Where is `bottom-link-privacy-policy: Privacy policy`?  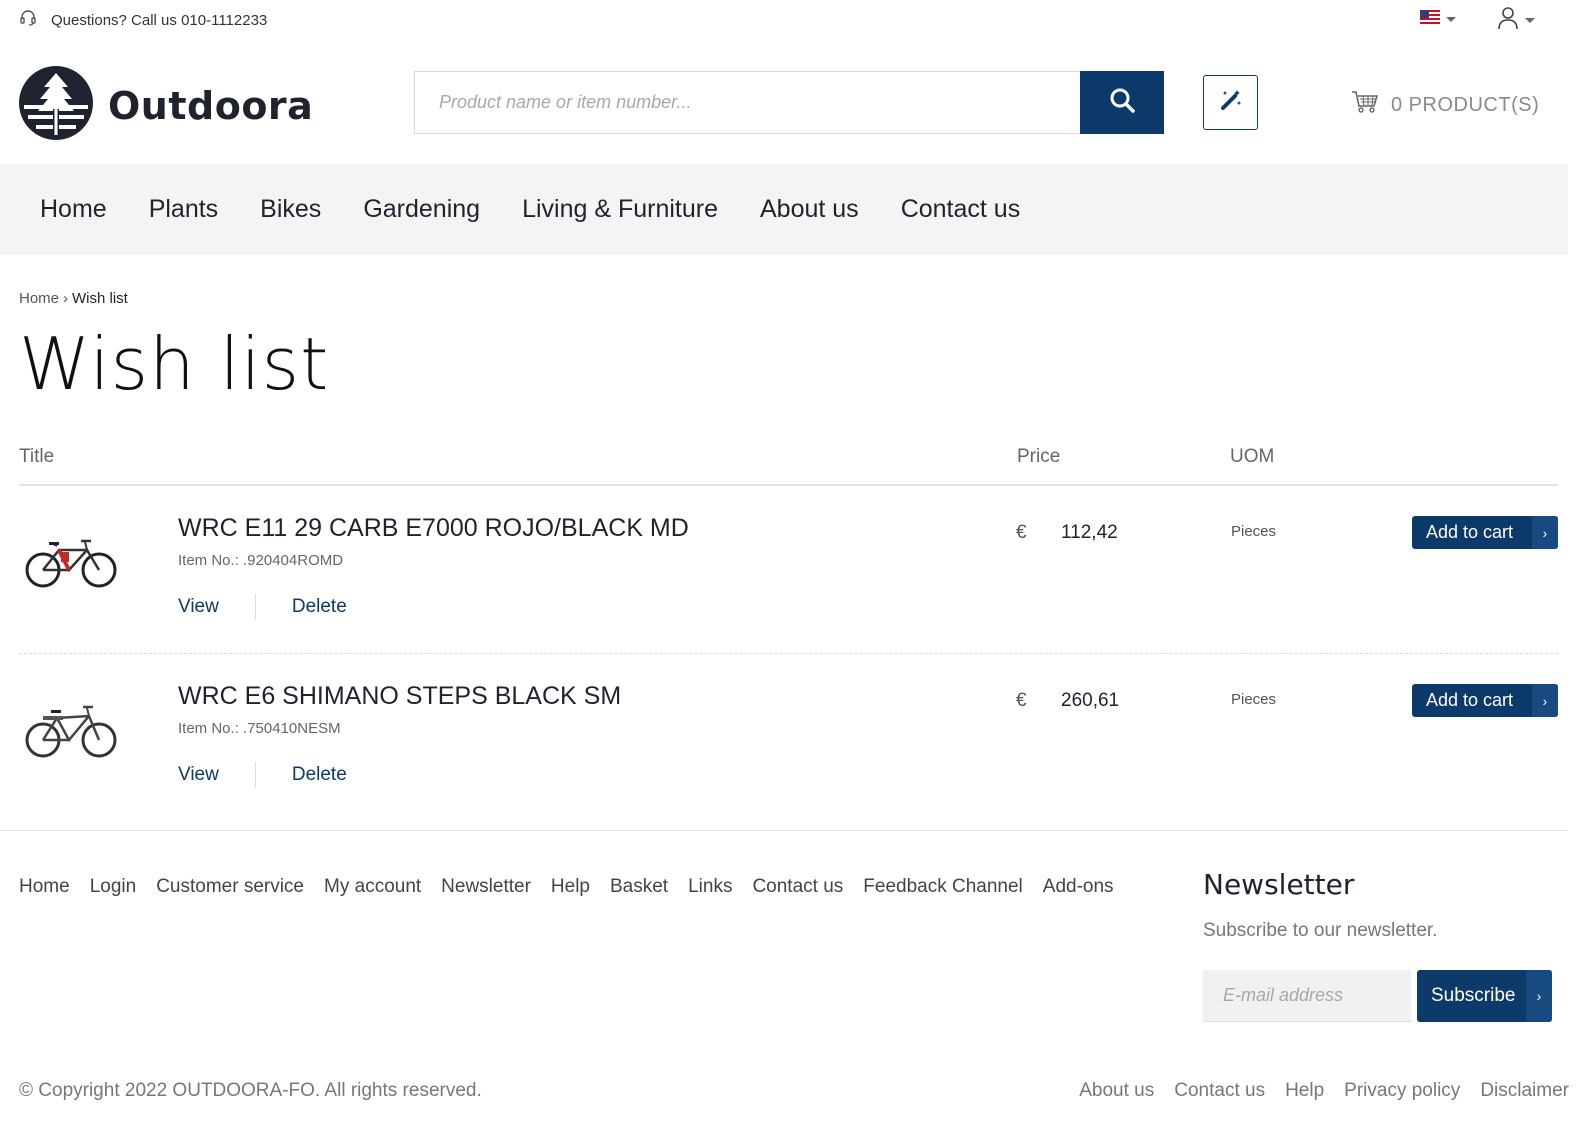 bottom-link-privacy-policy: Privacy policy is located at coordinates (1402, 1091).